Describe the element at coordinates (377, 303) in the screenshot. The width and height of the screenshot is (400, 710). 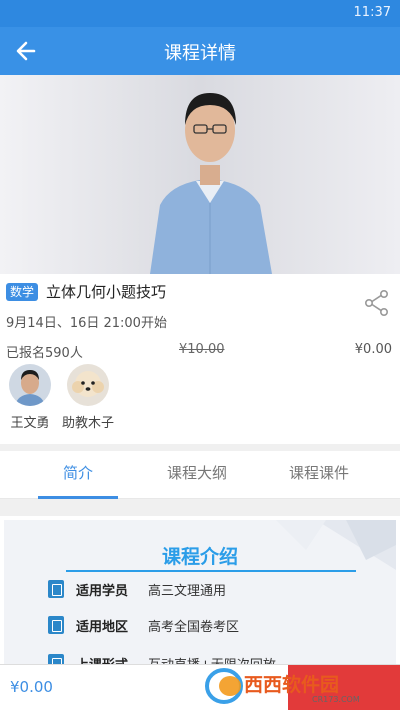
I see `share-icon` at that location.